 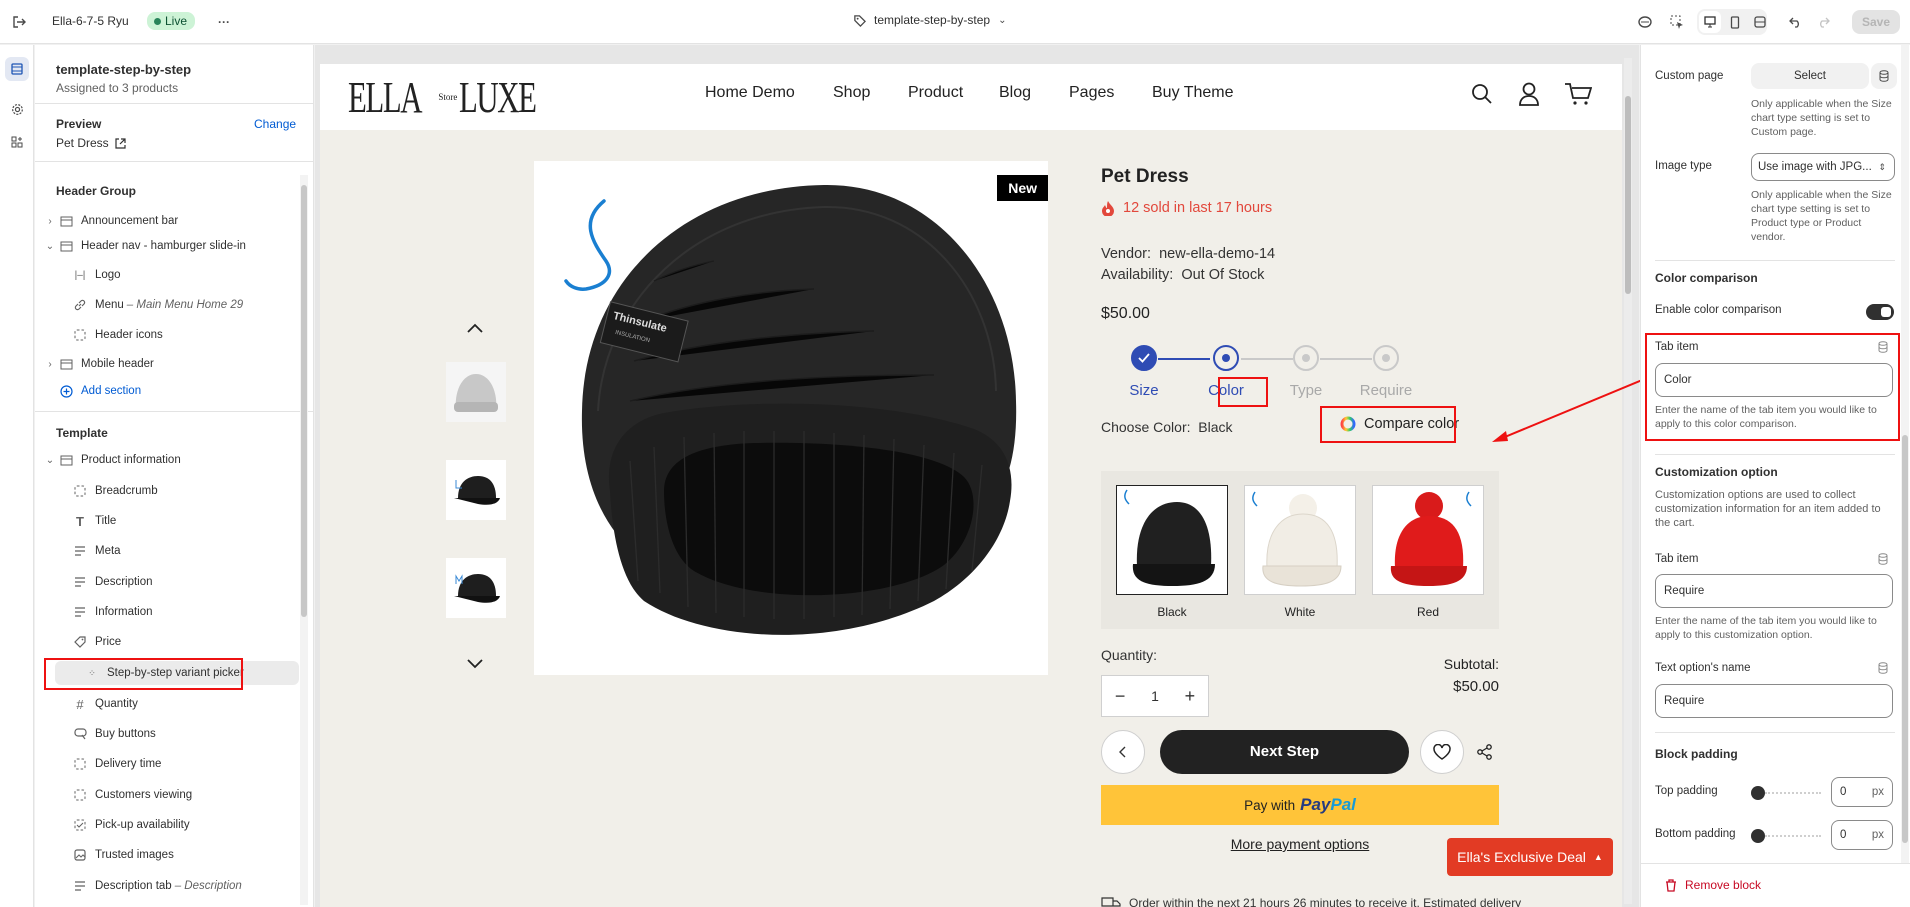 What do you see at coordinates (1793, 836) in the screenshot?
I see `bottom-padding-slider-track` at bounding box center [1793, 836].